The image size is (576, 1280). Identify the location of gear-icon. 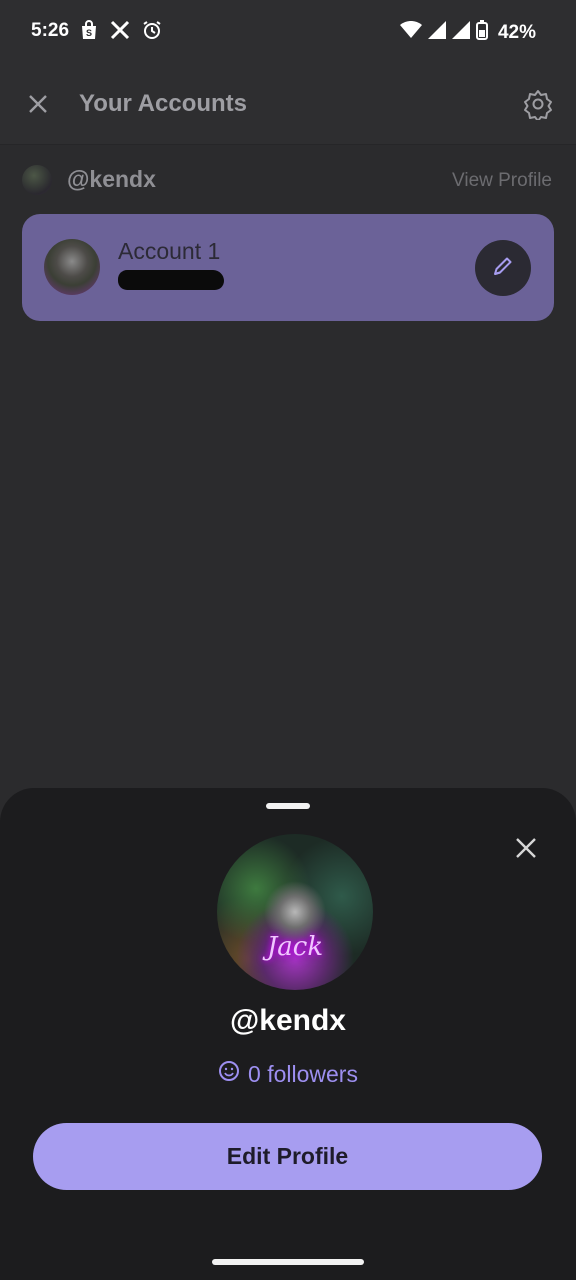
(538, 105).